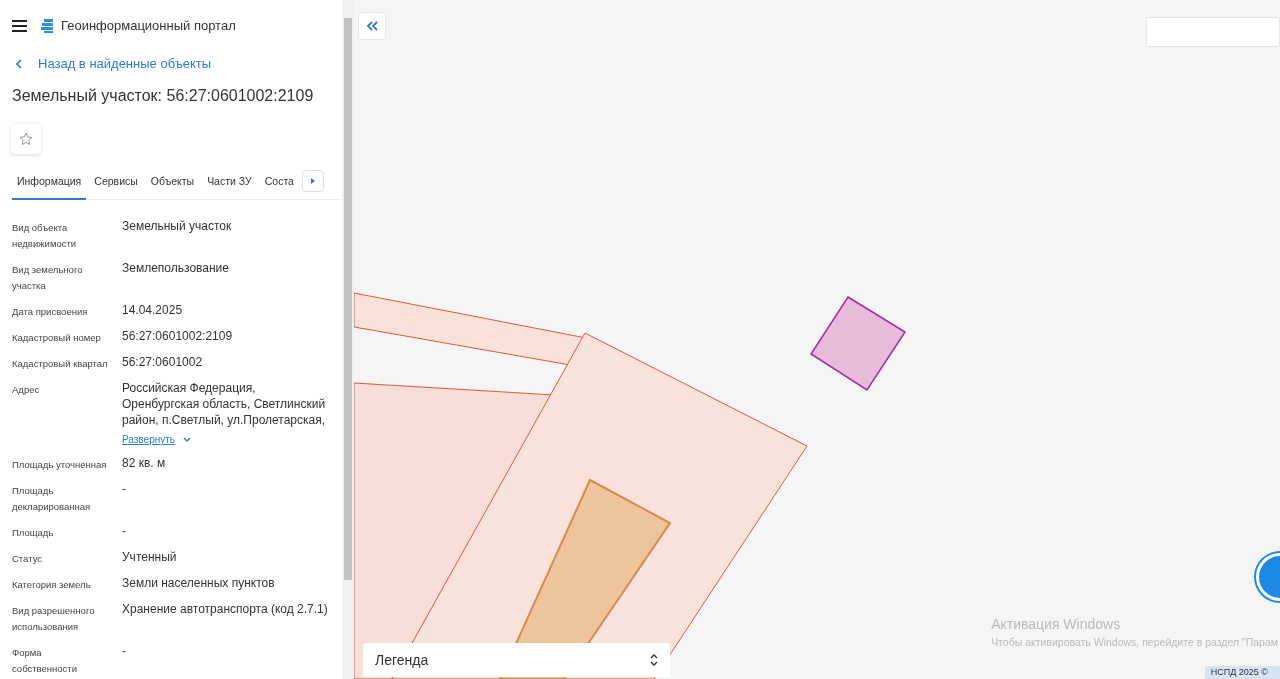  I want to click on field-value: 56:27:0601002:2109, so click(177, 336).